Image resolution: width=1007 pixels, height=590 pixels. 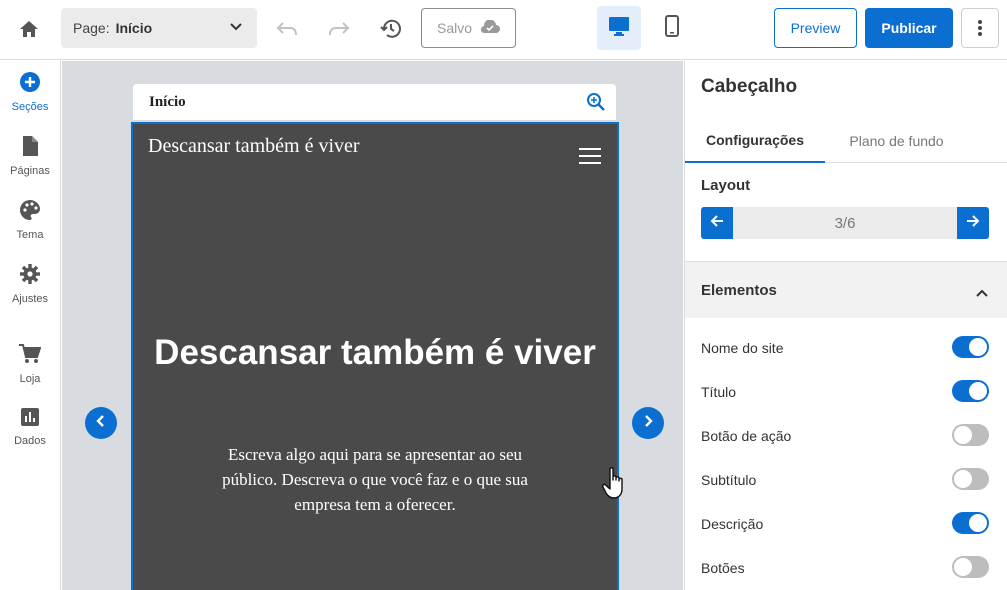 I want to click on tab-plano-de-fundo: Plano de fundo, so click(x=896, y=141).